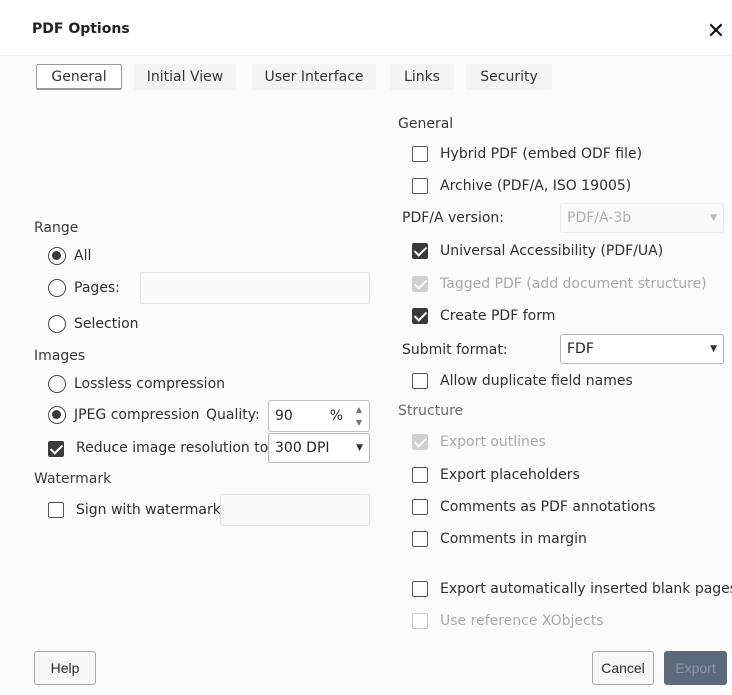 Image resolution: width=732 pixels, height=695 pixels. I want to click on lossless-radio, so click(57, 384).